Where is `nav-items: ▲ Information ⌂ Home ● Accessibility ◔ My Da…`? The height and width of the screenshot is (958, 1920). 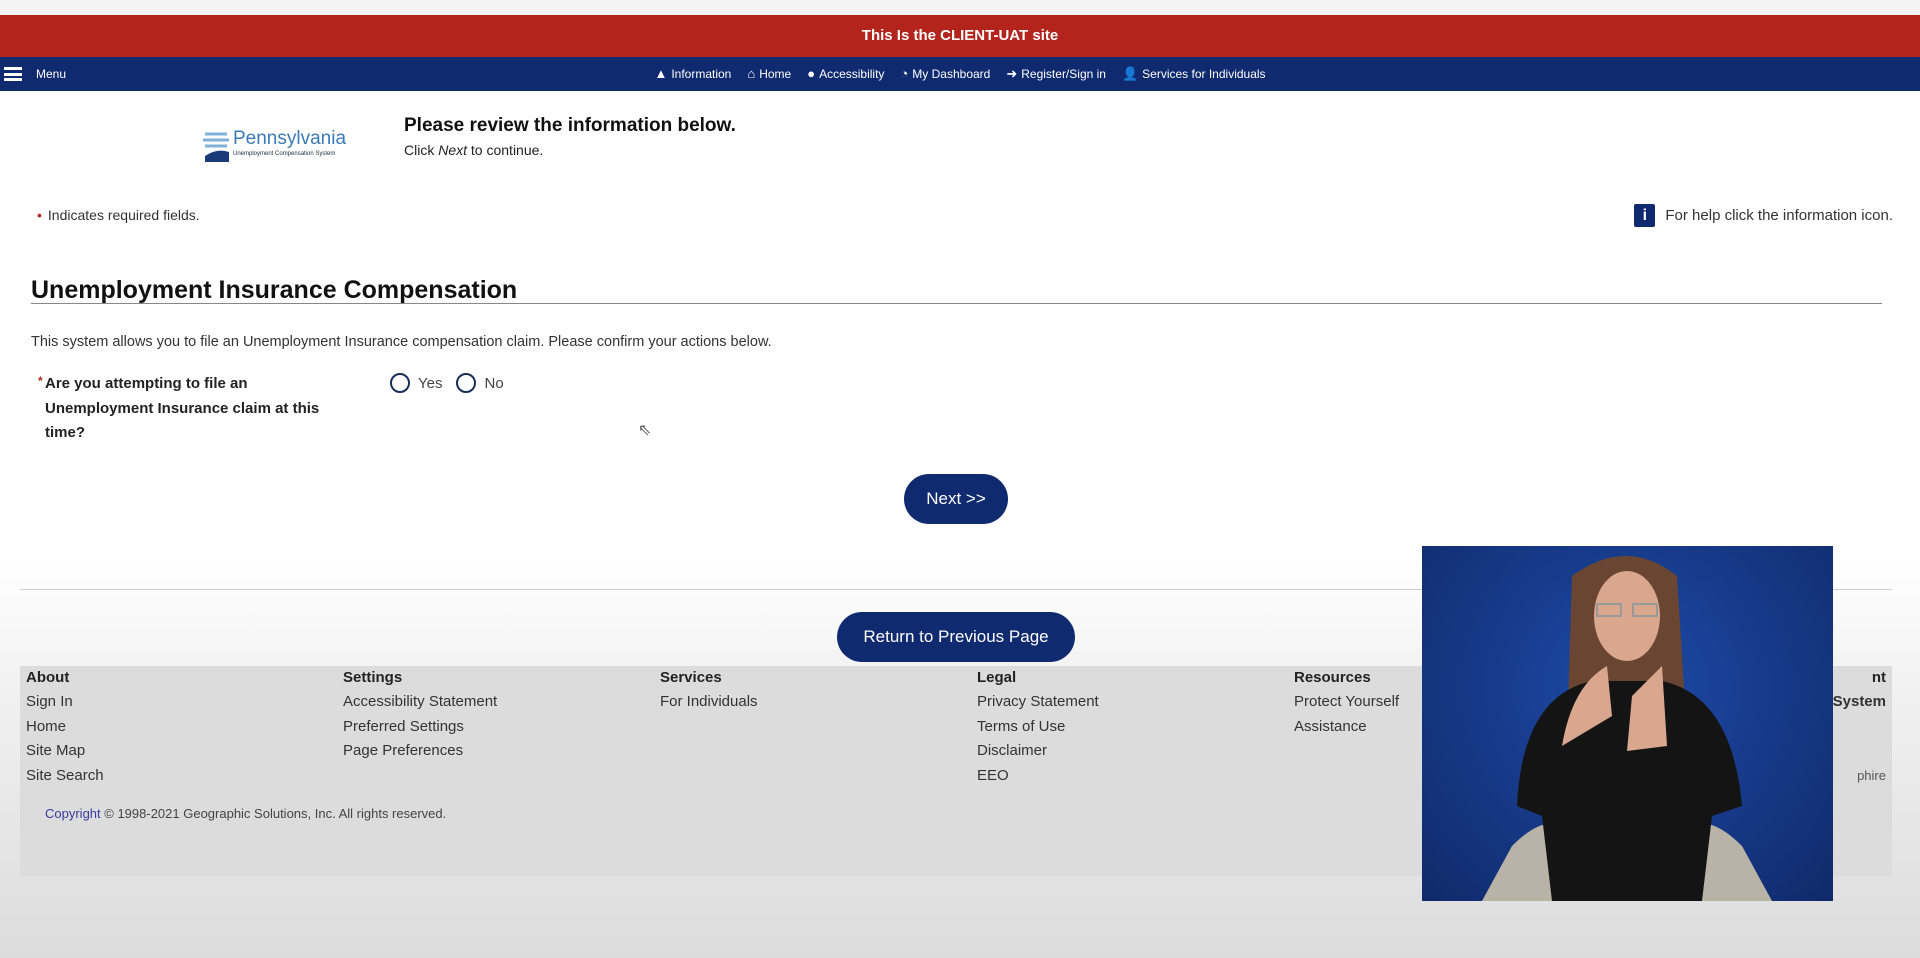
nav-items: ▲ Information ⌂ Home ● Accessibility ◔ My Da… is located at coordinates (960, 74).